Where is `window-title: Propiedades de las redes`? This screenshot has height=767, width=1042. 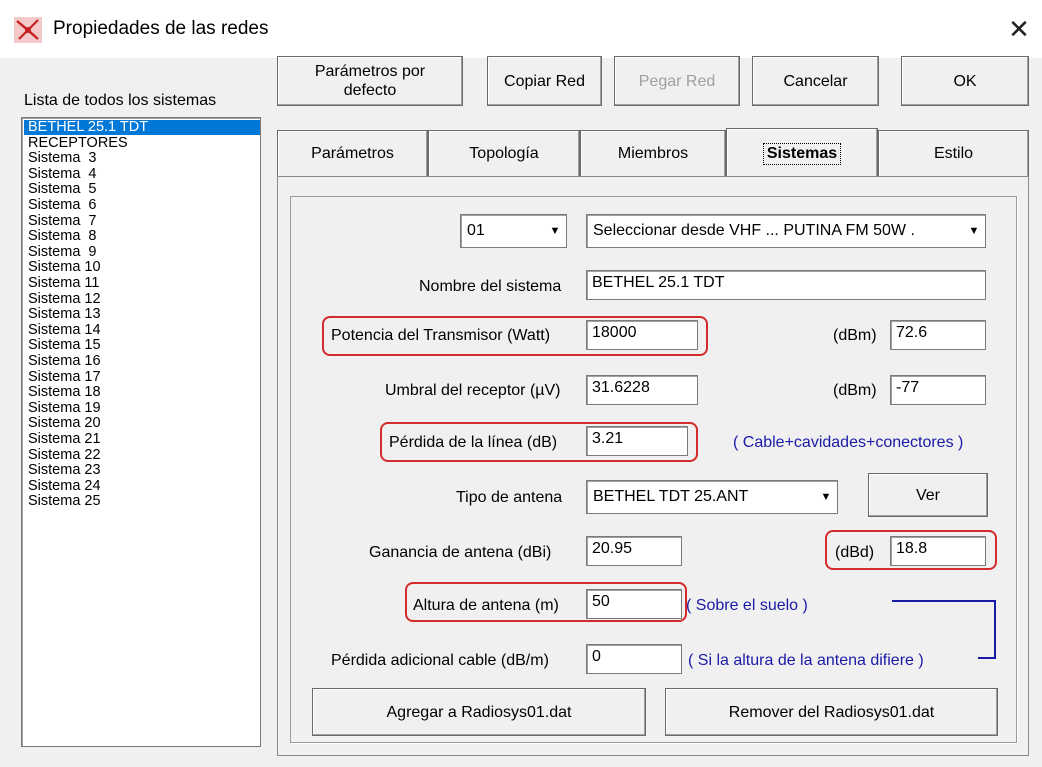
window-title: Propiedades de las redes is located at coordinates (161, 28).